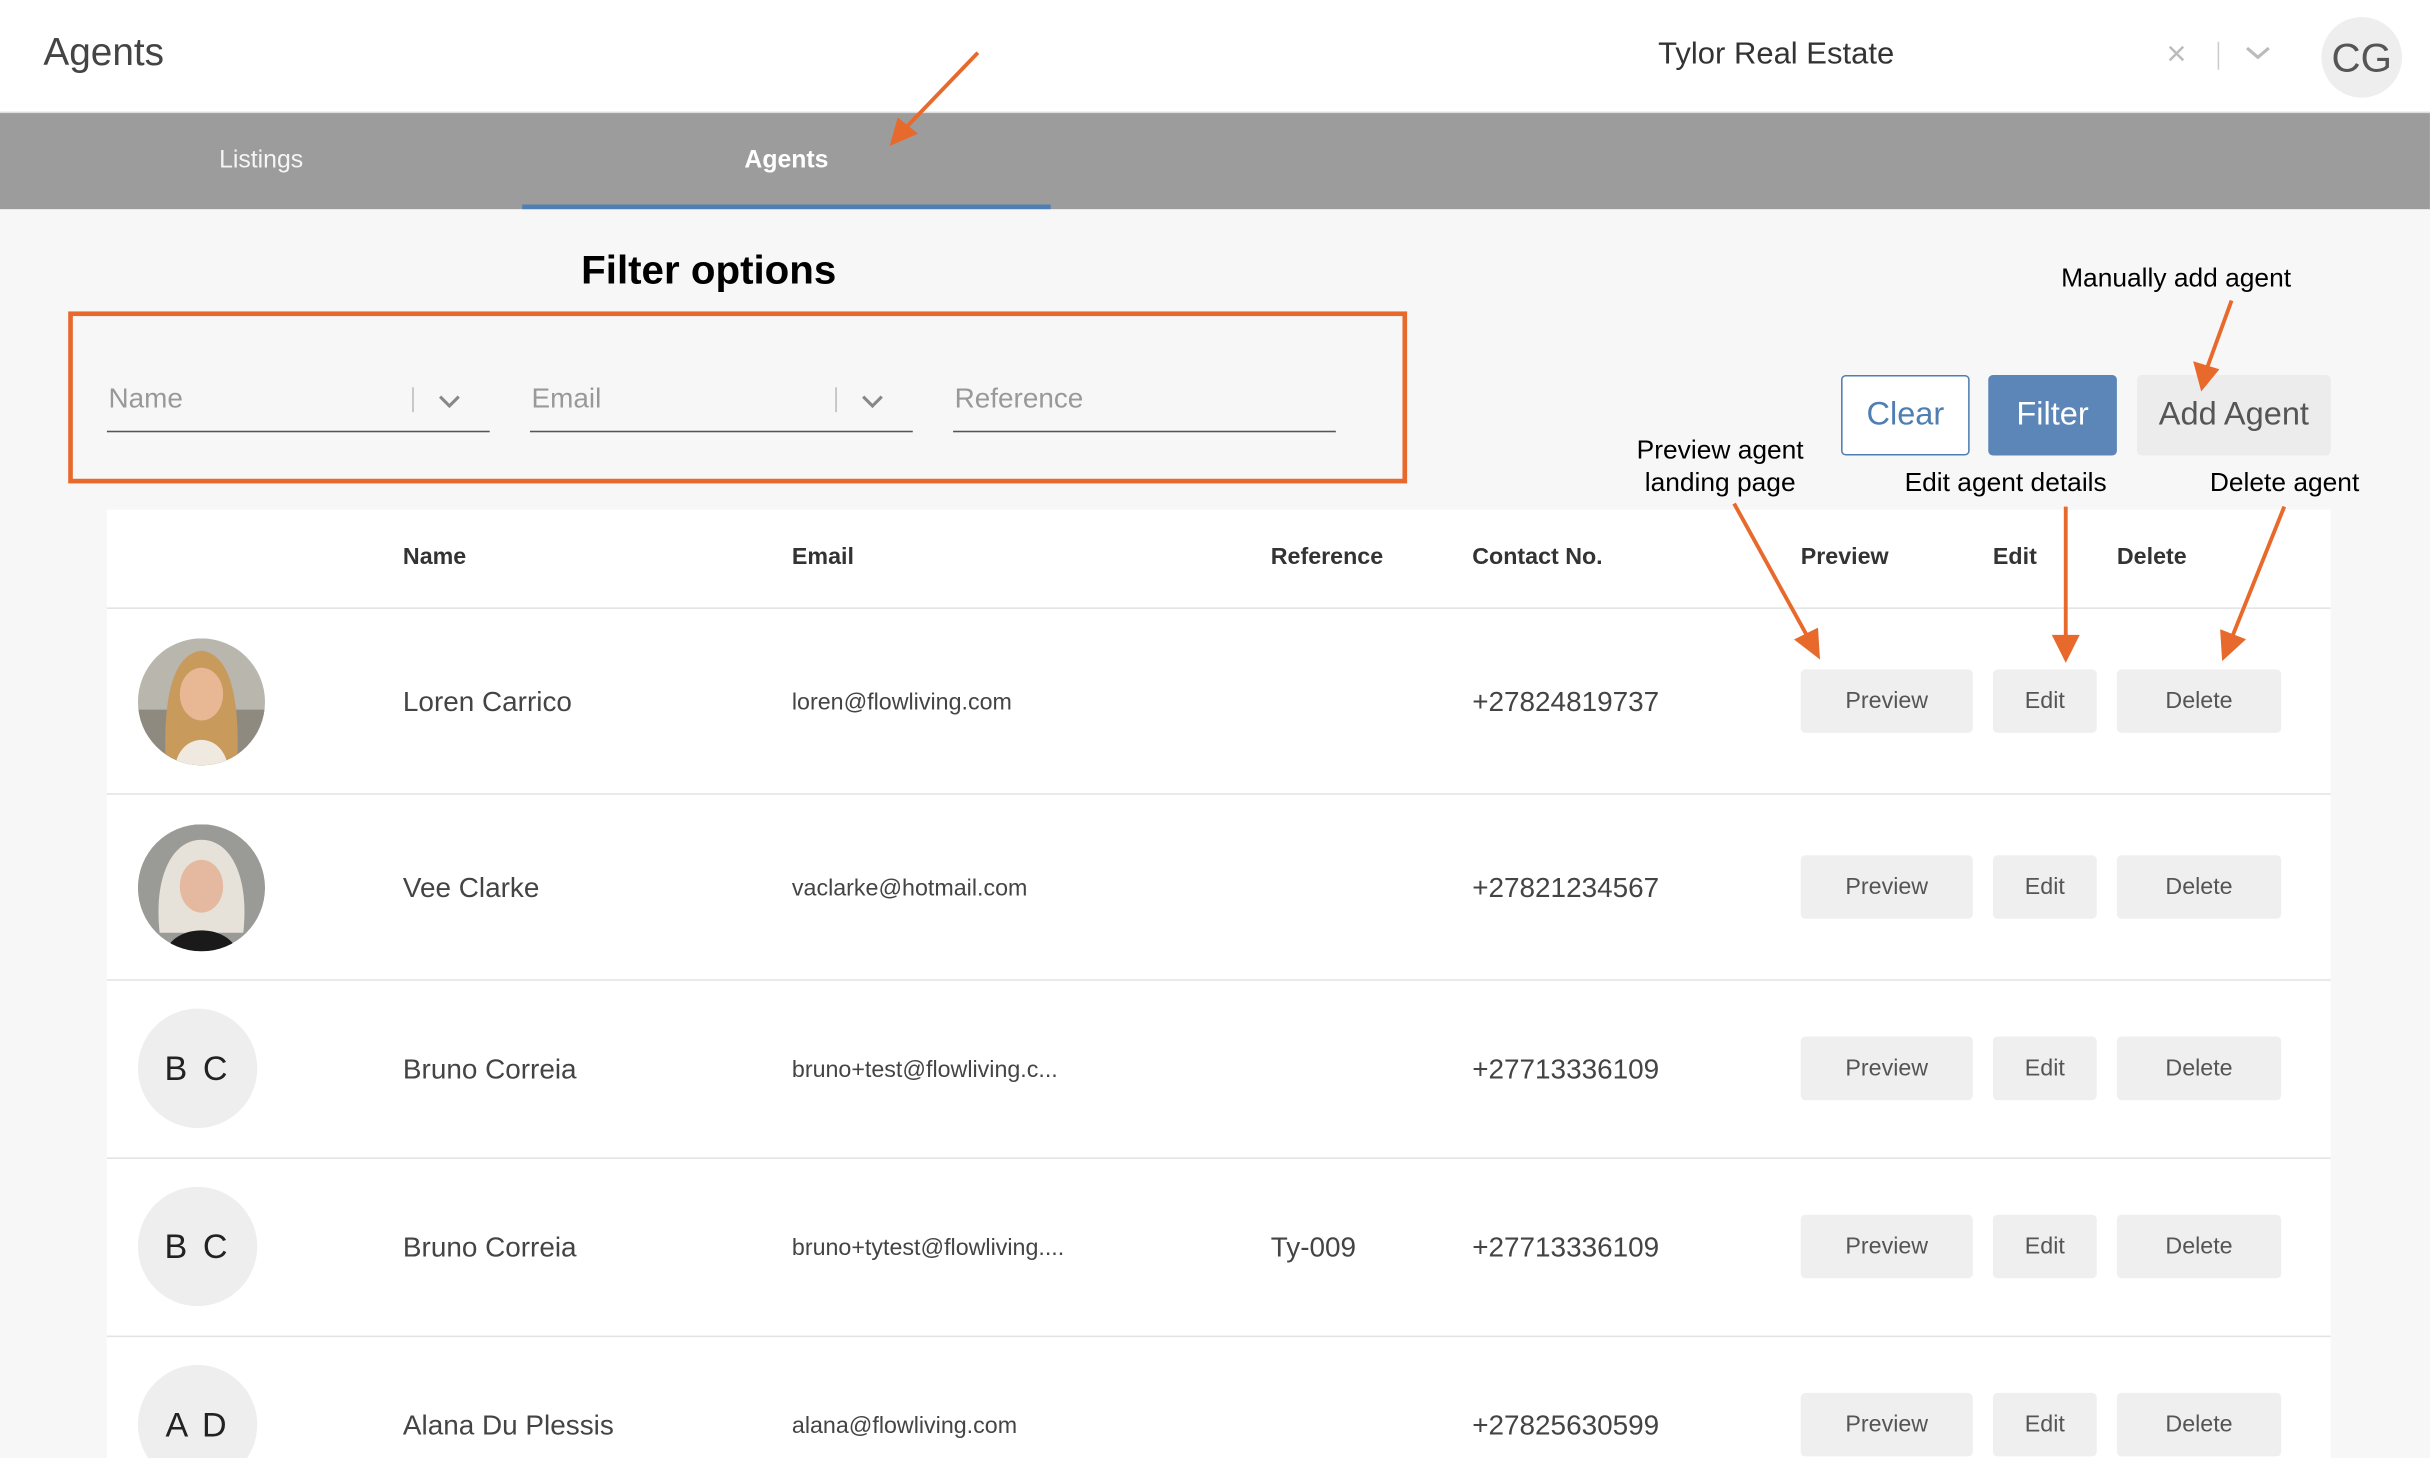 The height and width of the screenshot is (1458, 2430). What do you see at coordinates (261, 161) in the screenshot?
I see `tab-listings: Listings` at bounding box center [261, 161].